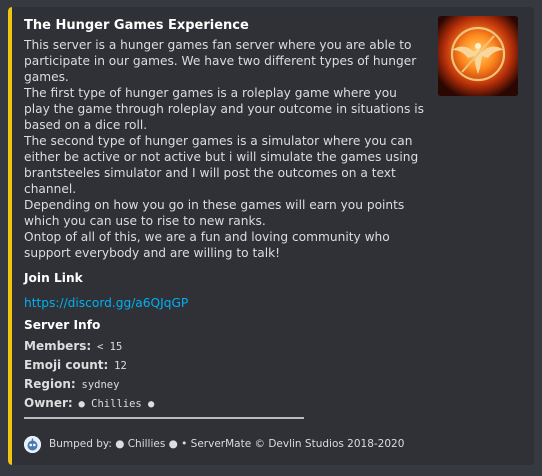 Image resolution: width=542 pixels, height=476 pixels. What do you see at coordinates (10, 236) in the screenshot?
I see `embed-accent-bar` at bounding box center [10, 236].